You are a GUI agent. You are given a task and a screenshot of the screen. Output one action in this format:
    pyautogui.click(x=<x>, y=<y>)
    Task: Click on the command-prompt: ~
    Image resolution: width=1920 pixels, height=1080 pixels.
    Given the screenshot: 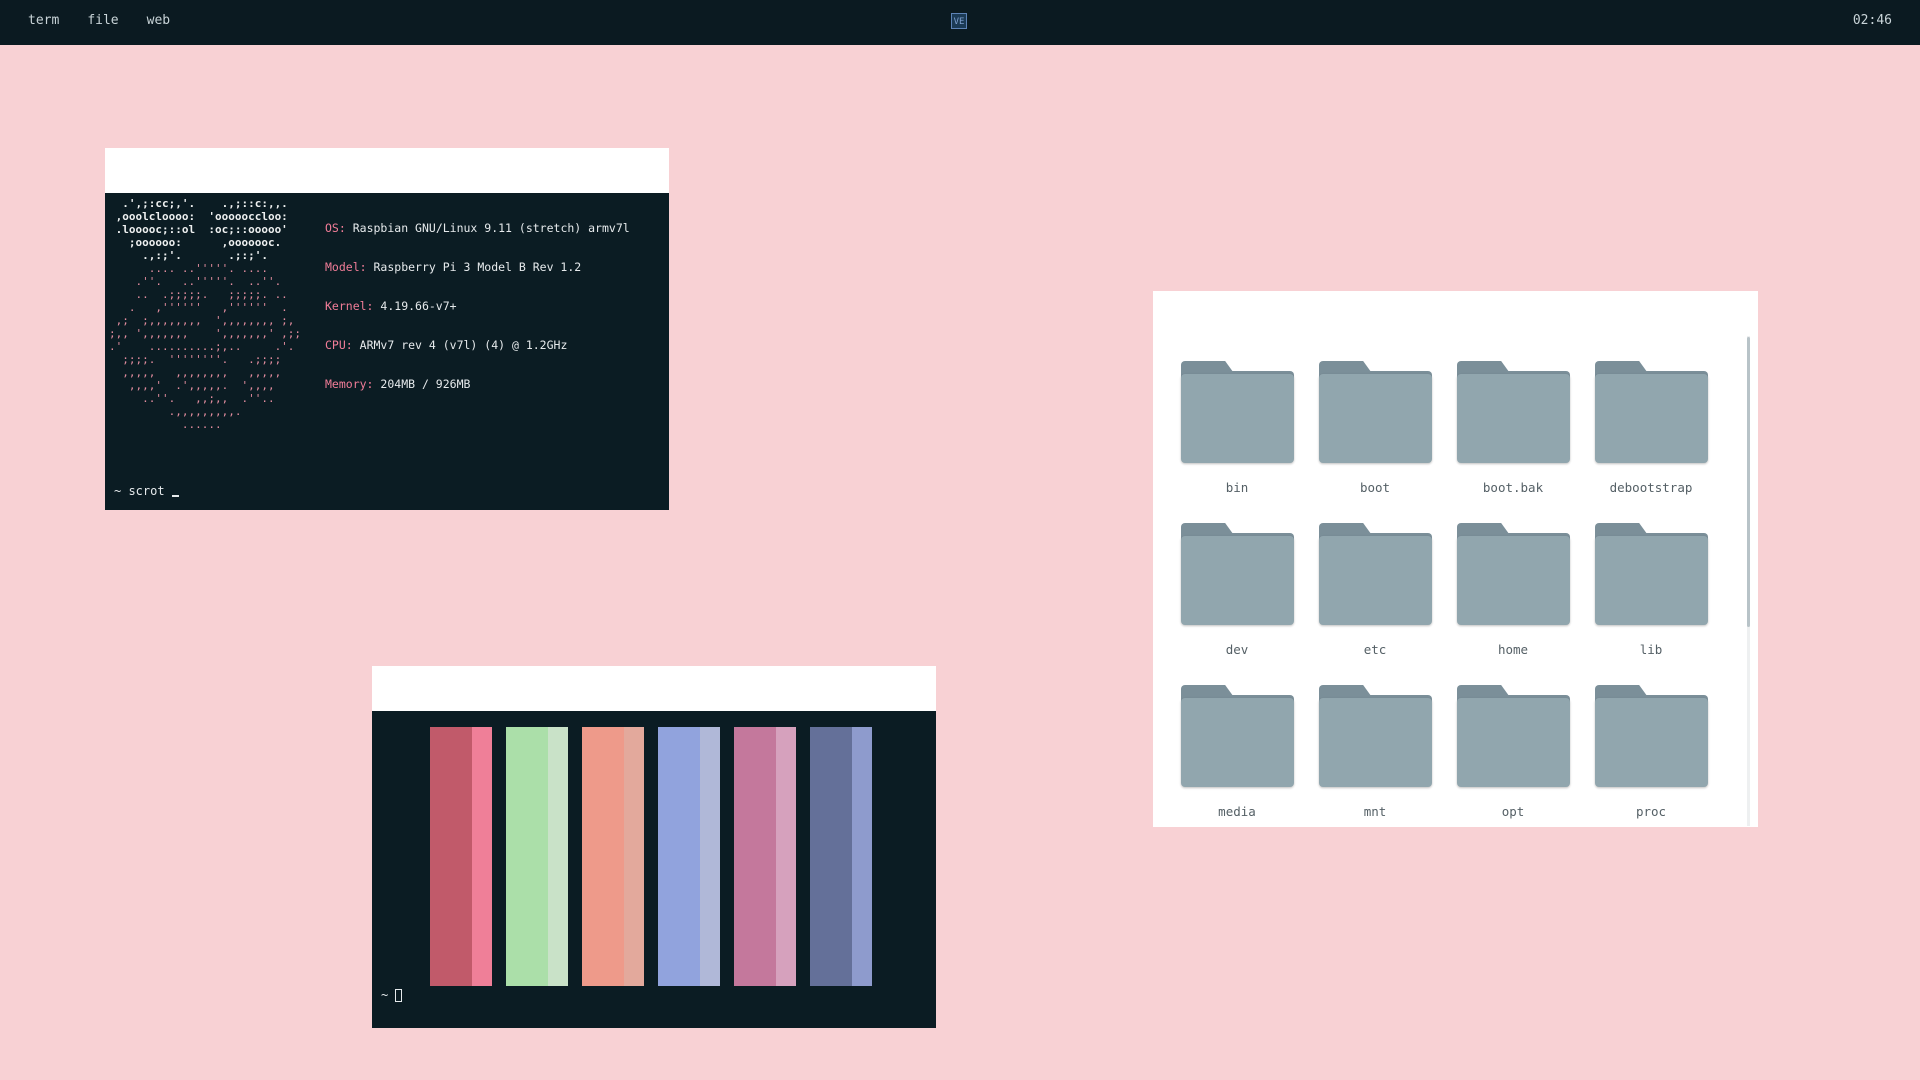 What is the action you would take?
    pyautogui.click(x=392, y=995)
    